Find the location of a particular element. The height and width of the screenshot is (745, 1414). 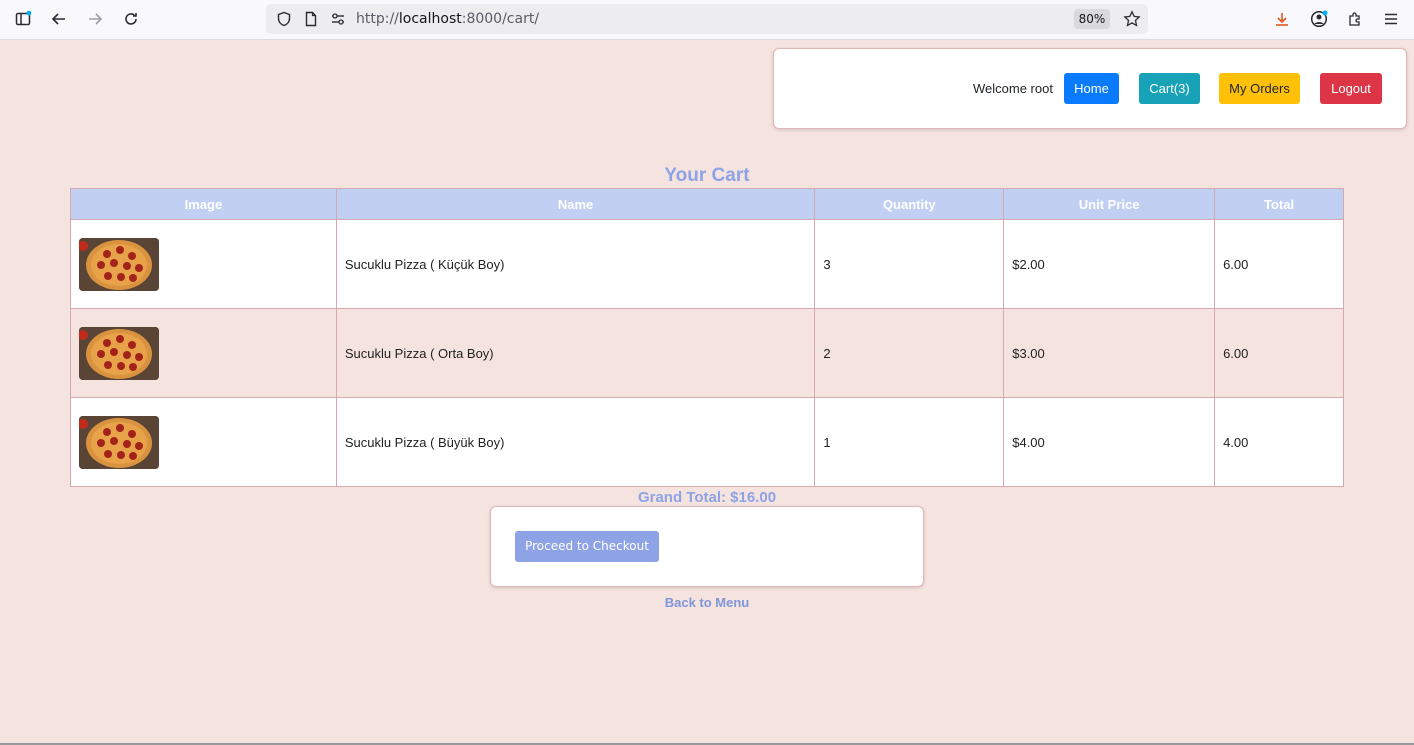

header-unit-price: Unit Price is located at coordinates (1109, 204).